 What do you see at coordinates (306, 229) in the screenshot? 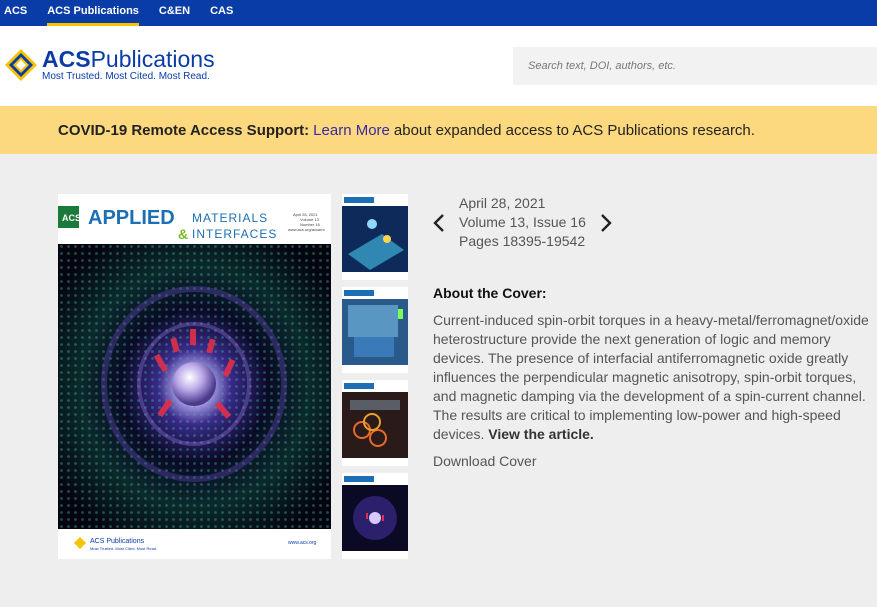
I see `cover-url-top: www.acs.org/acsami` at bounding box center [306, 229].